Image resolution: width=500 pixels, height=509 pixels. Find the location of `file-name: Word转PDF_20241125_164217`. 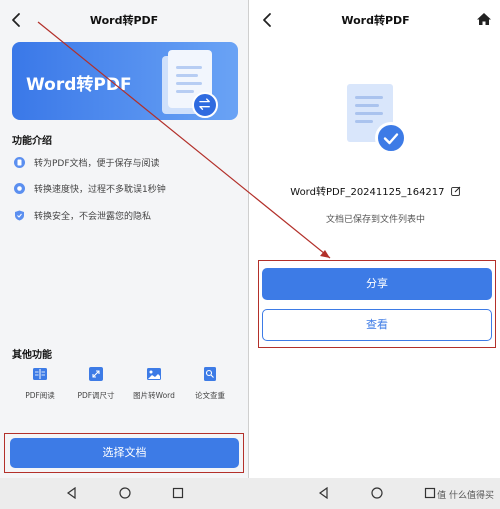

file-name: Word转PDF_20241125_164217 is located at coordinates (375, 190).